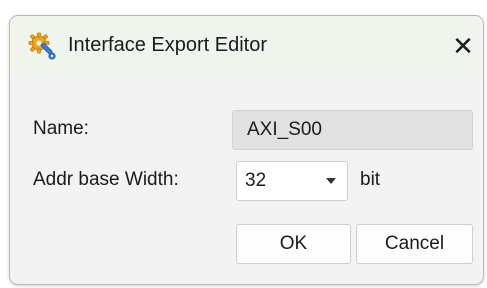 Image resolution: width=487 pixels, height=288 pixels. What do you see at coordinates (463, 46) in the screenshot?
I see `close-button: ✕` at bounding box center [463, 46].